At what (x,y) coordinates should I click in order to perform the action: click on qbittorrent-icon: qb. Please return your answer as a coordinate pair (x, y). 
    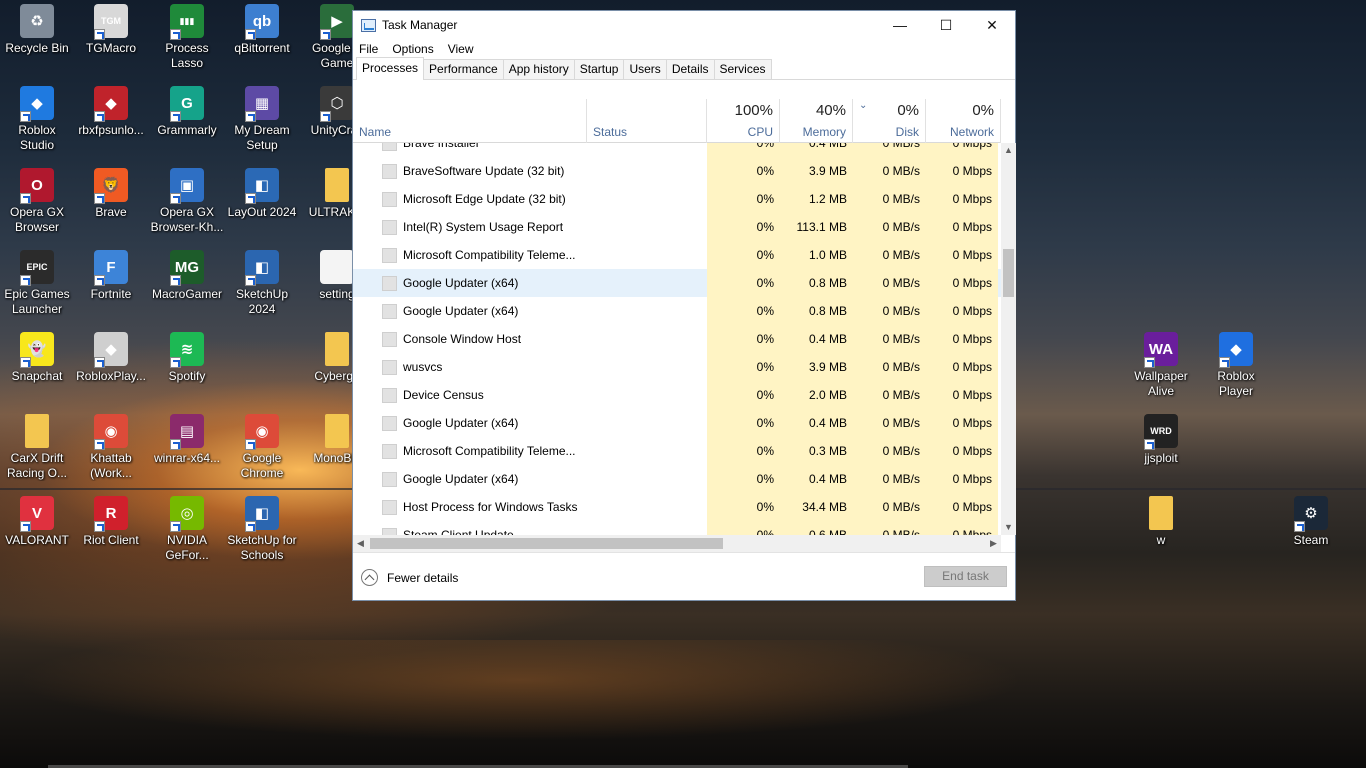
    Looking at the image, I should click on (262, 22).